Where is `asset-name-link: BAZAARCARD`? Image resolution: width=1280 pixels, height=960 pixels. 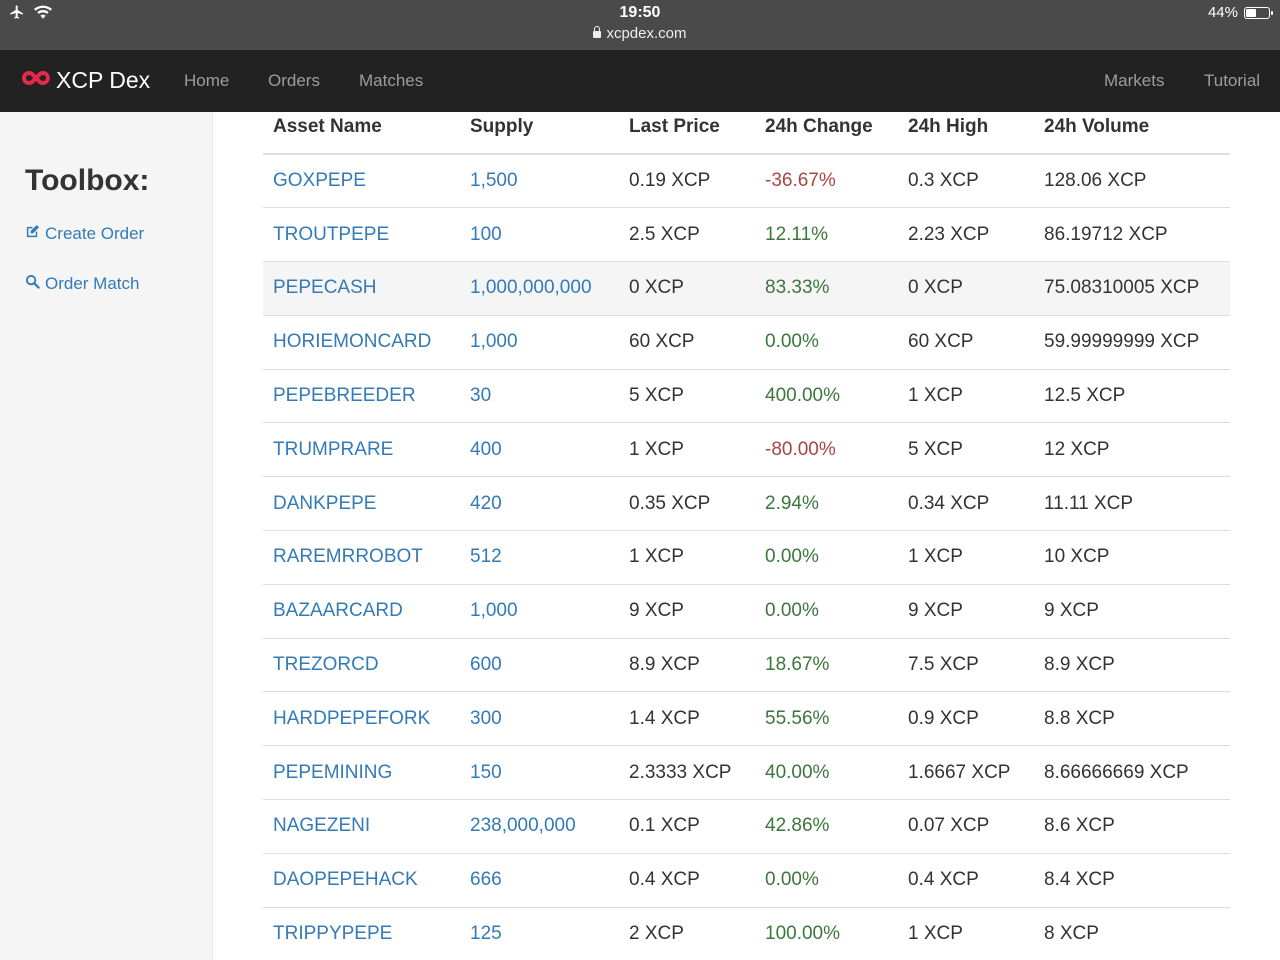
asset-name-link: BAZAARCARD is located at coordinates (361, 611).